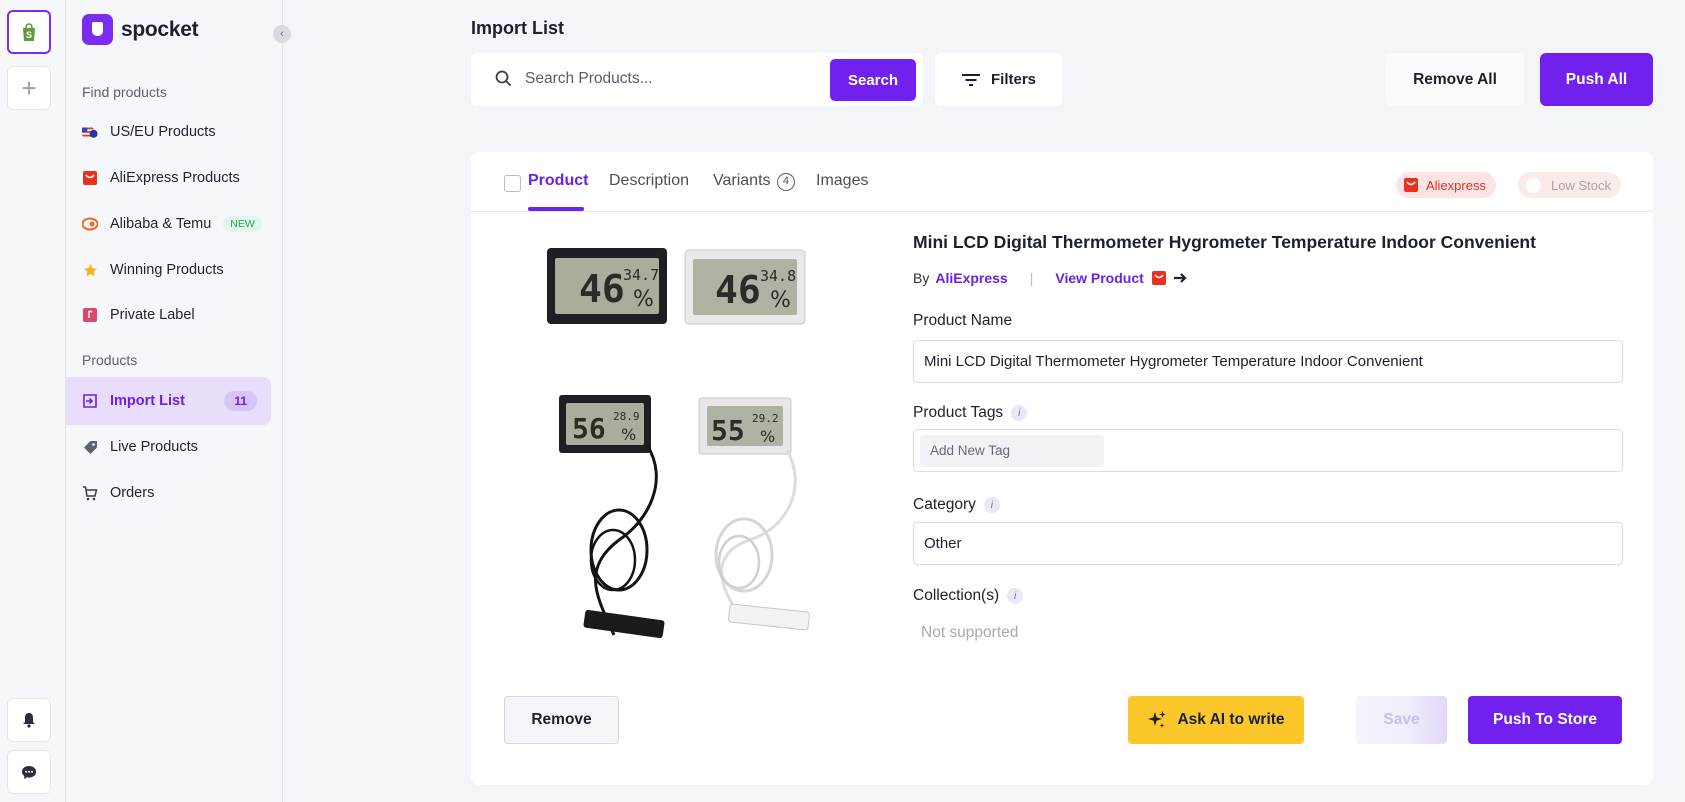 Image resolution: width=1685 pixels, height=802 pixels. What do you see at coordinates (124, 92) in the screenshot?
I see `find-products-heading: Find products` at bounding box center [124, 92].